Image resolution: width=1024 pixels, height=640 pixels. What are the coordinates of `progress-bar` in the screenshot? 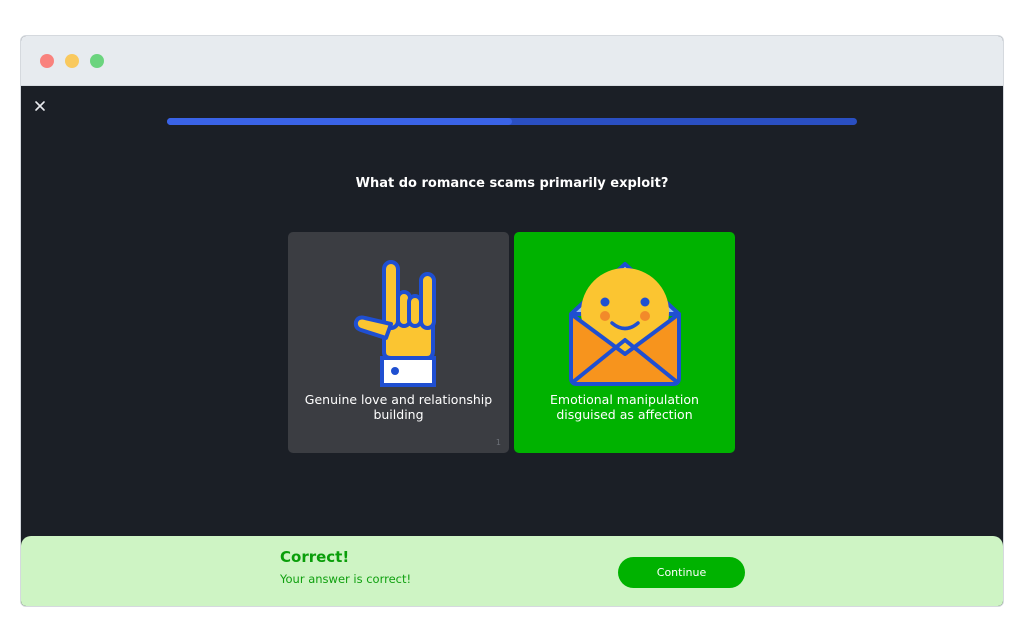 It's located at (512, 121).